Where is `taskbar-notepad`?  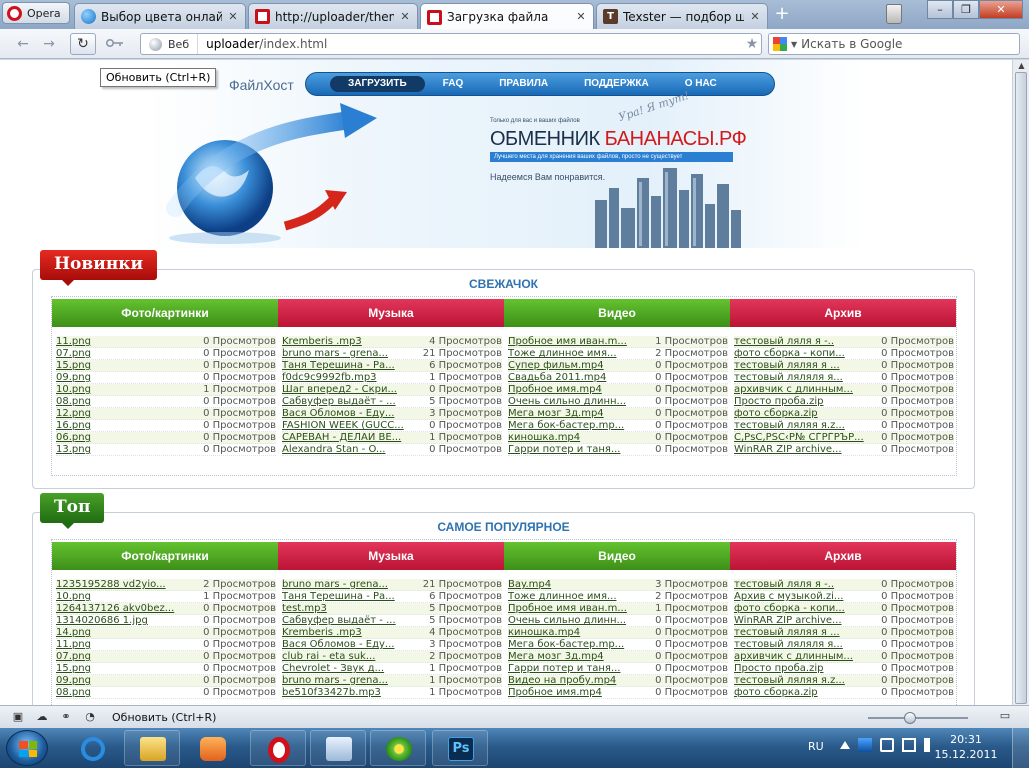
taskbar-notepad is located at coordinates (338, 748).